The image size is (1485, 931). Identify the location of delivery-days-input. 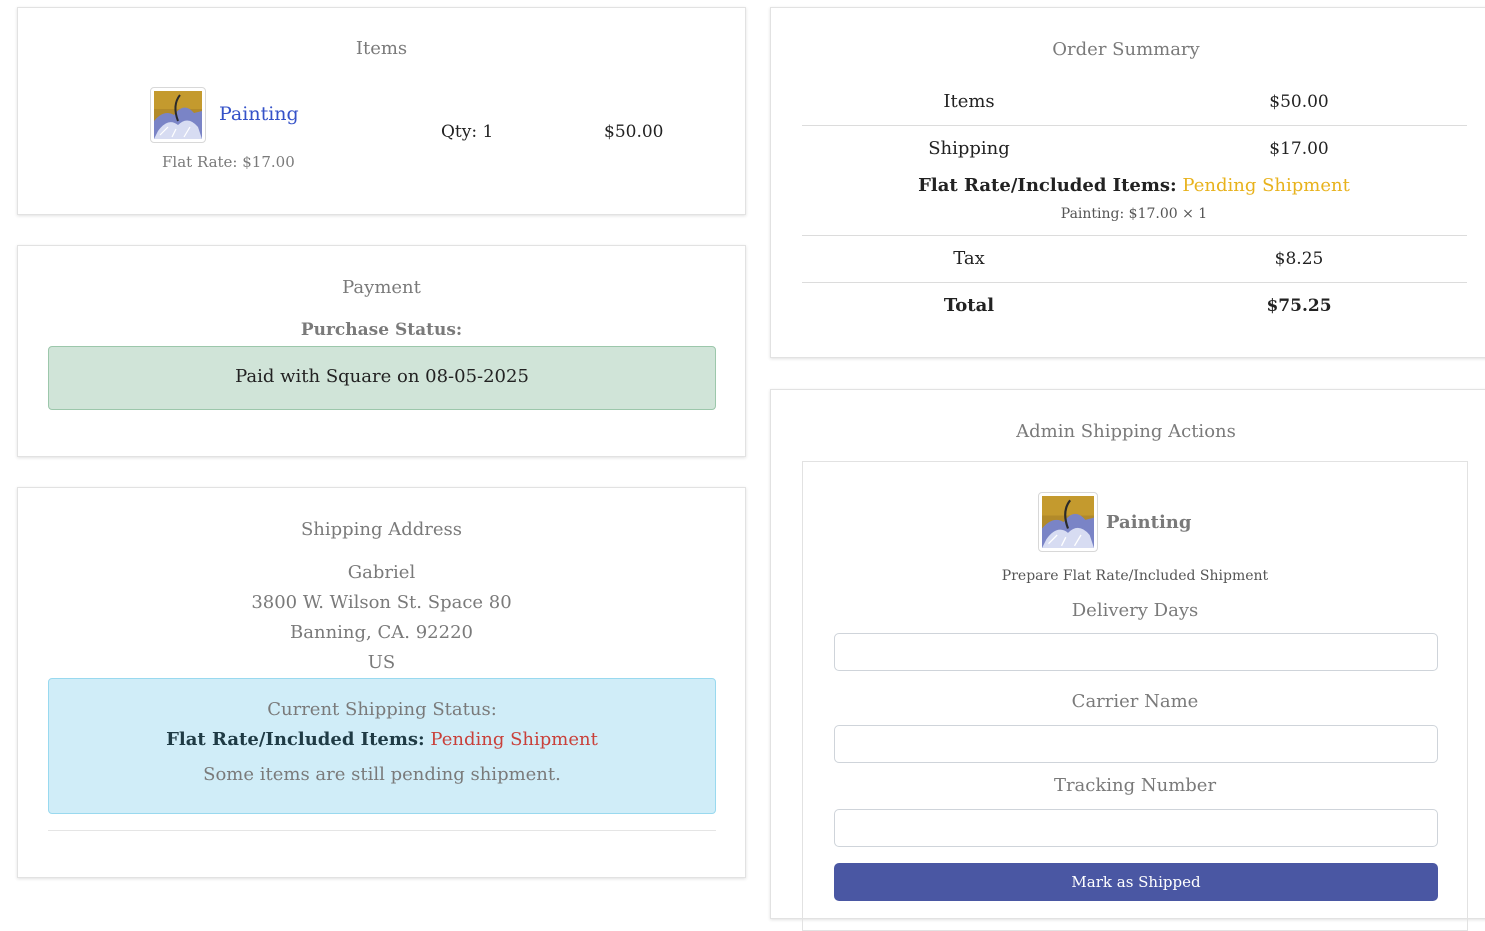
(1136, 652).